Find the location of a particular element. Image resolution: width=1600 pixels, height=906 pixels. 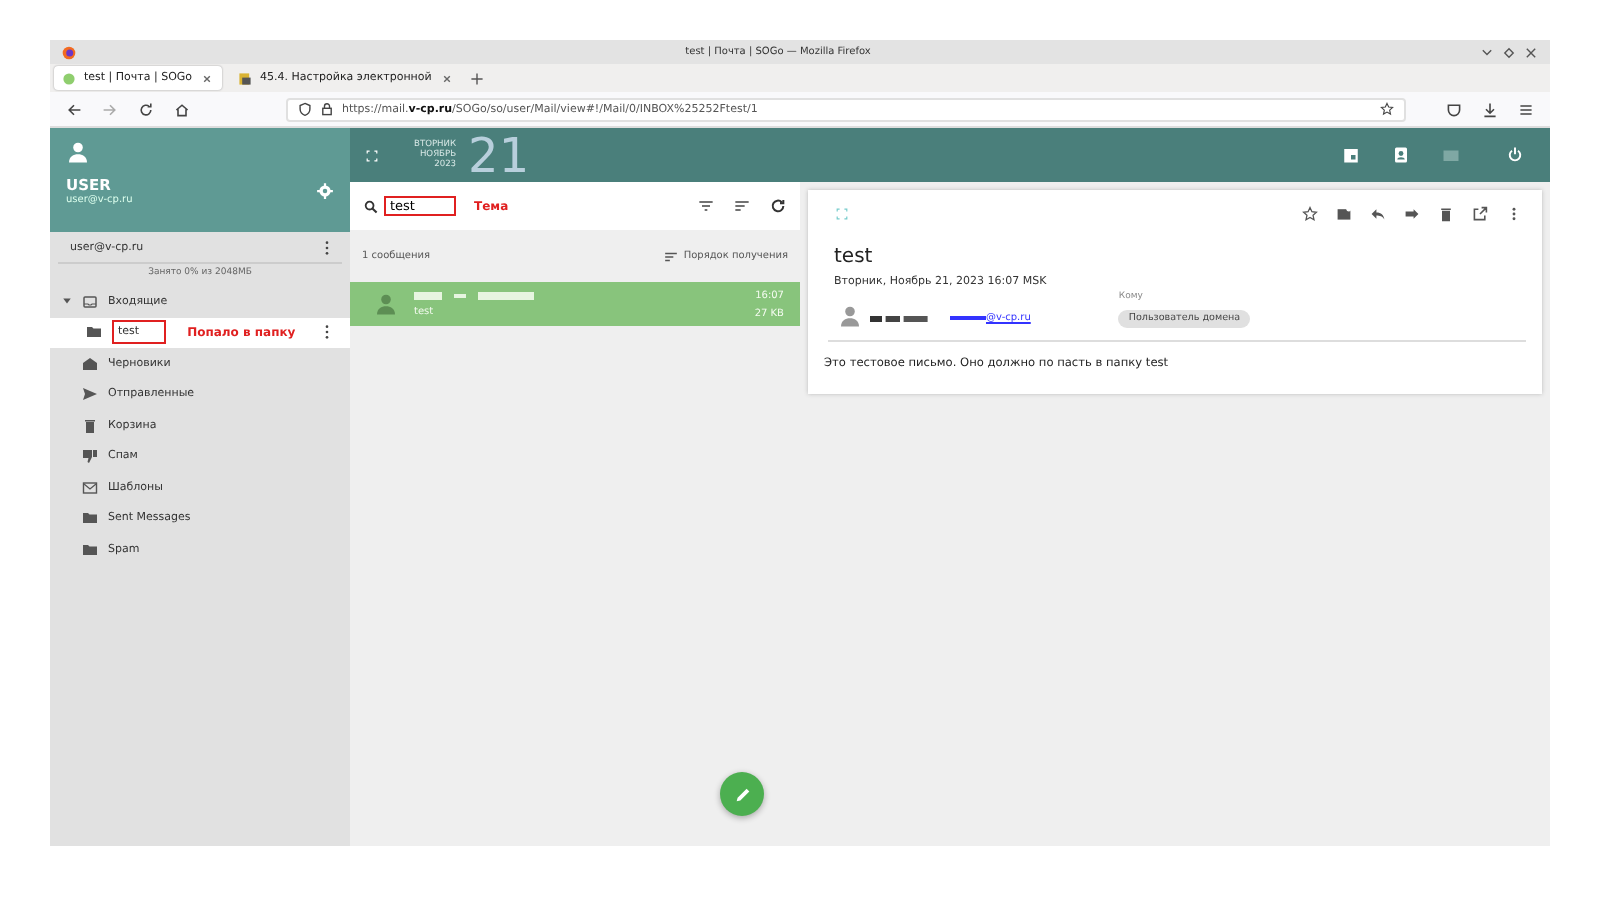

day-number: 21 is located at coordinates (499, 155).